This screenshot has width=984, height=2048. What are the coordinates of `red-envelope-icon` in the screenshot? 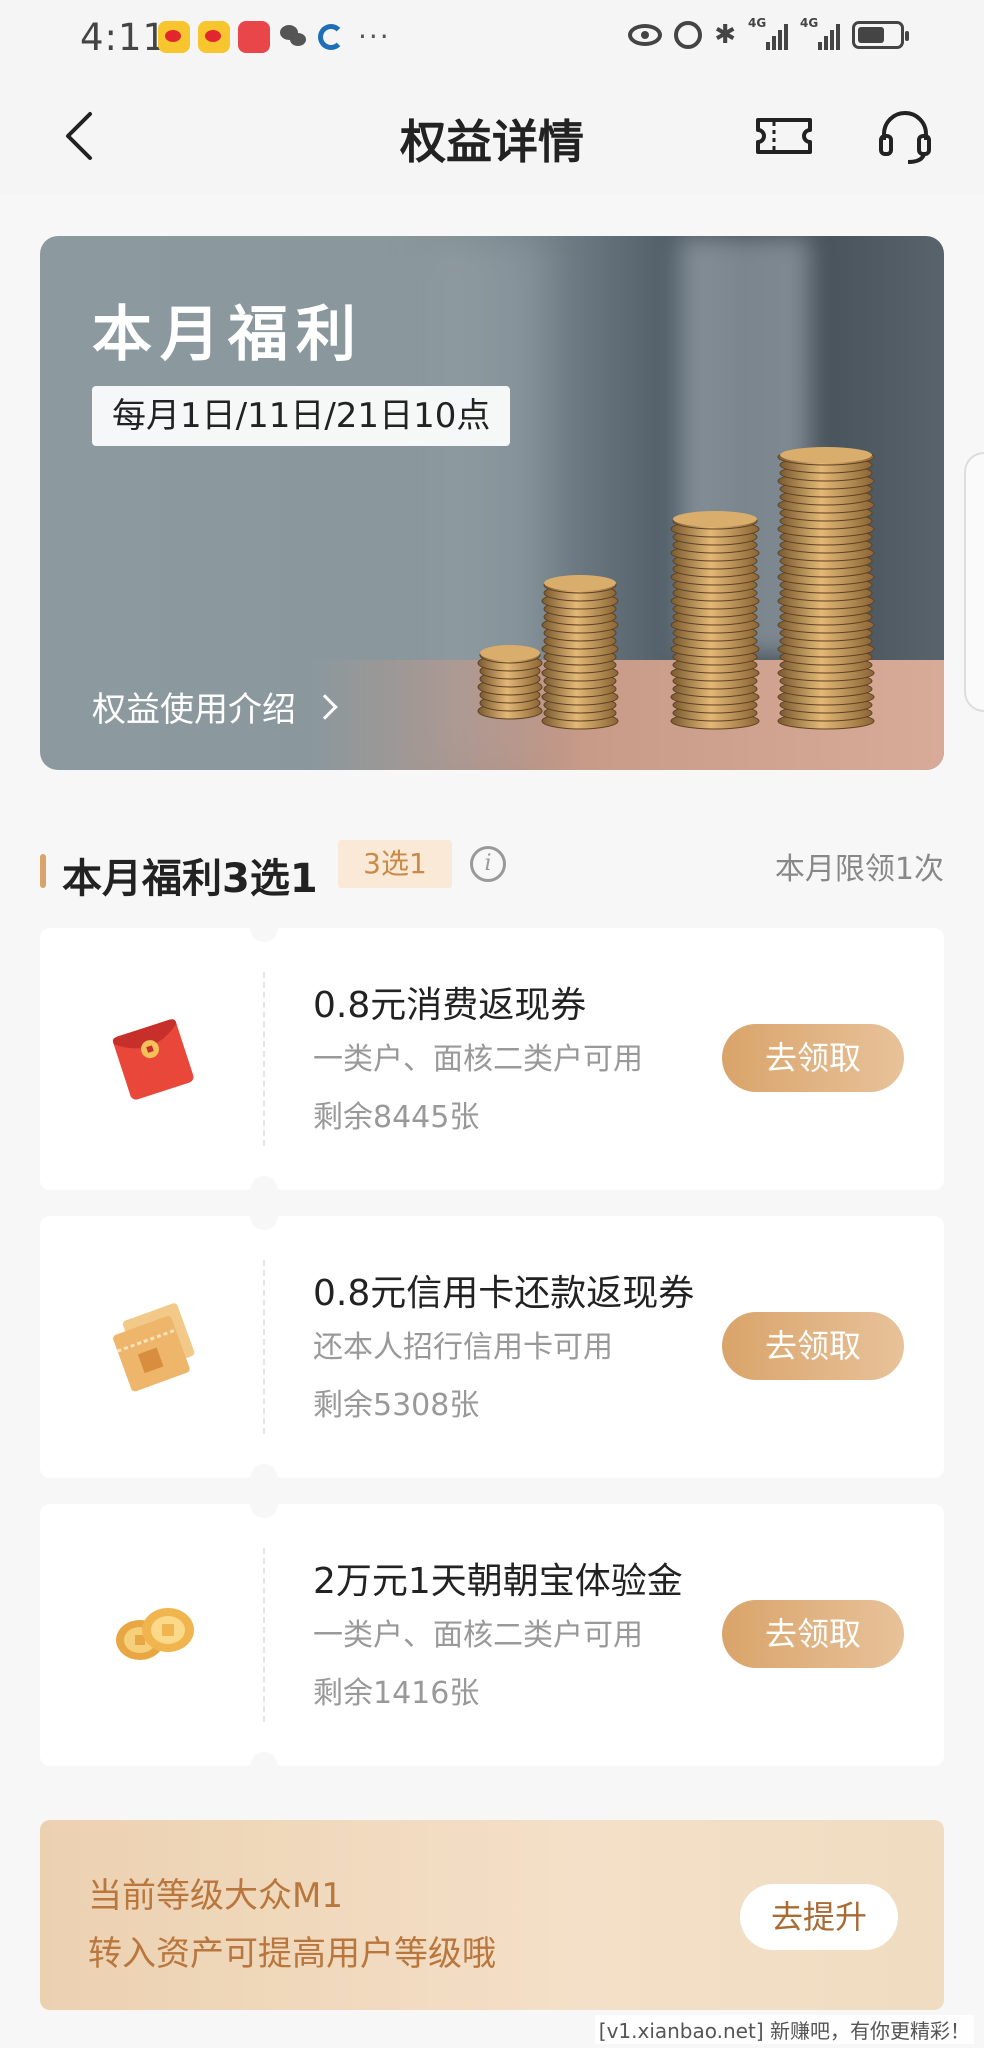 It's located at (153, 1059).